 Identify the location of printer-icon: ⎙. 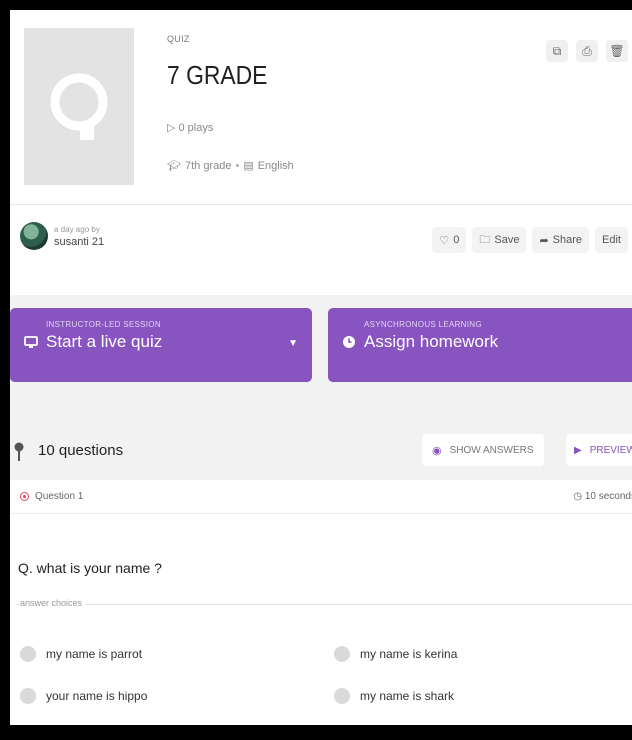
(587, 50).